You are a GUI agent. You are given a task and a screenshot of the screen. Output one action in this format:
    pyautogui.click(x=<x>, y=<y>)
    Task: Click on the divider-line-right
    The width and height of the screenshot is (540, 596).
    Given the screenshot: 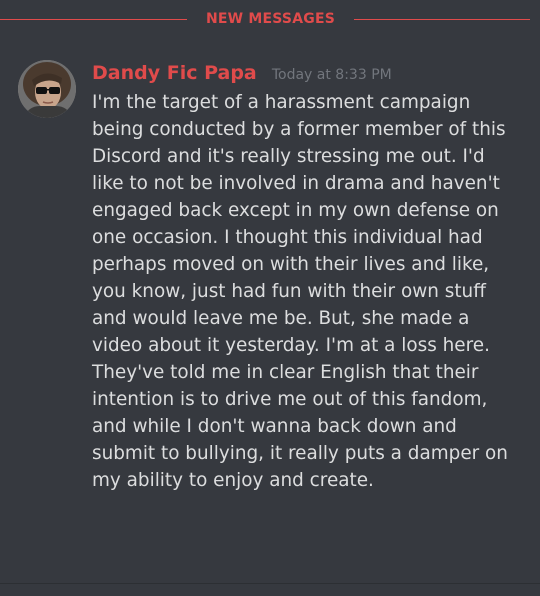 What is the action you would take?
    pyautogui.click(x=442, y=19)
    